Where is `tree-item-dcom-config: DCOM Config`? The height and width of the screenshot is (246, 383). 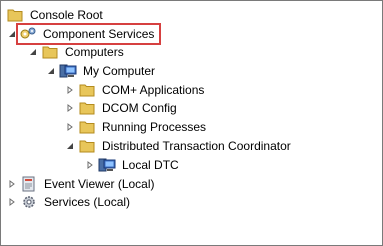 tree-item-dcom-config: DCOM Config is located at coordinates (122, 108).